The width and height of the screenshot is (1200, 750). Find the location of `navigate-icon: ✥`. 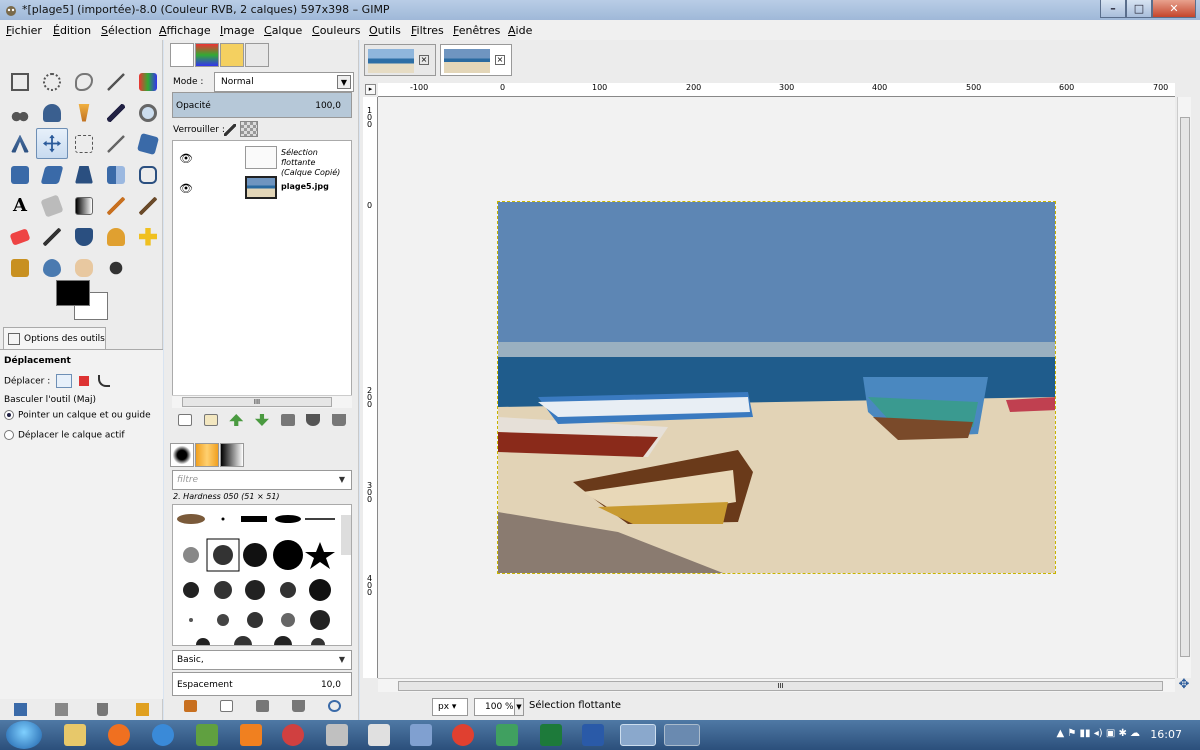

navigate-icon: ✥ is located at coordinates (1184, 685).